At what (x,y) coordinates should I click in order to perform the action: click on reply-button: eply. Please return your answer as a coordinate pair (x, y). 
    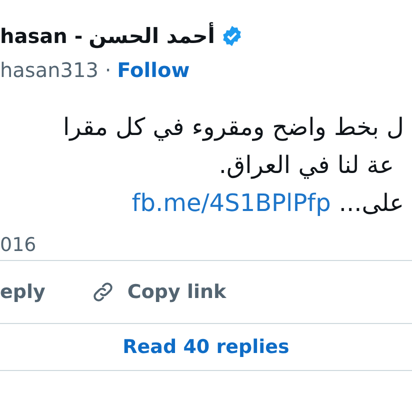
    Looking at the image, I should click on (23, 292).